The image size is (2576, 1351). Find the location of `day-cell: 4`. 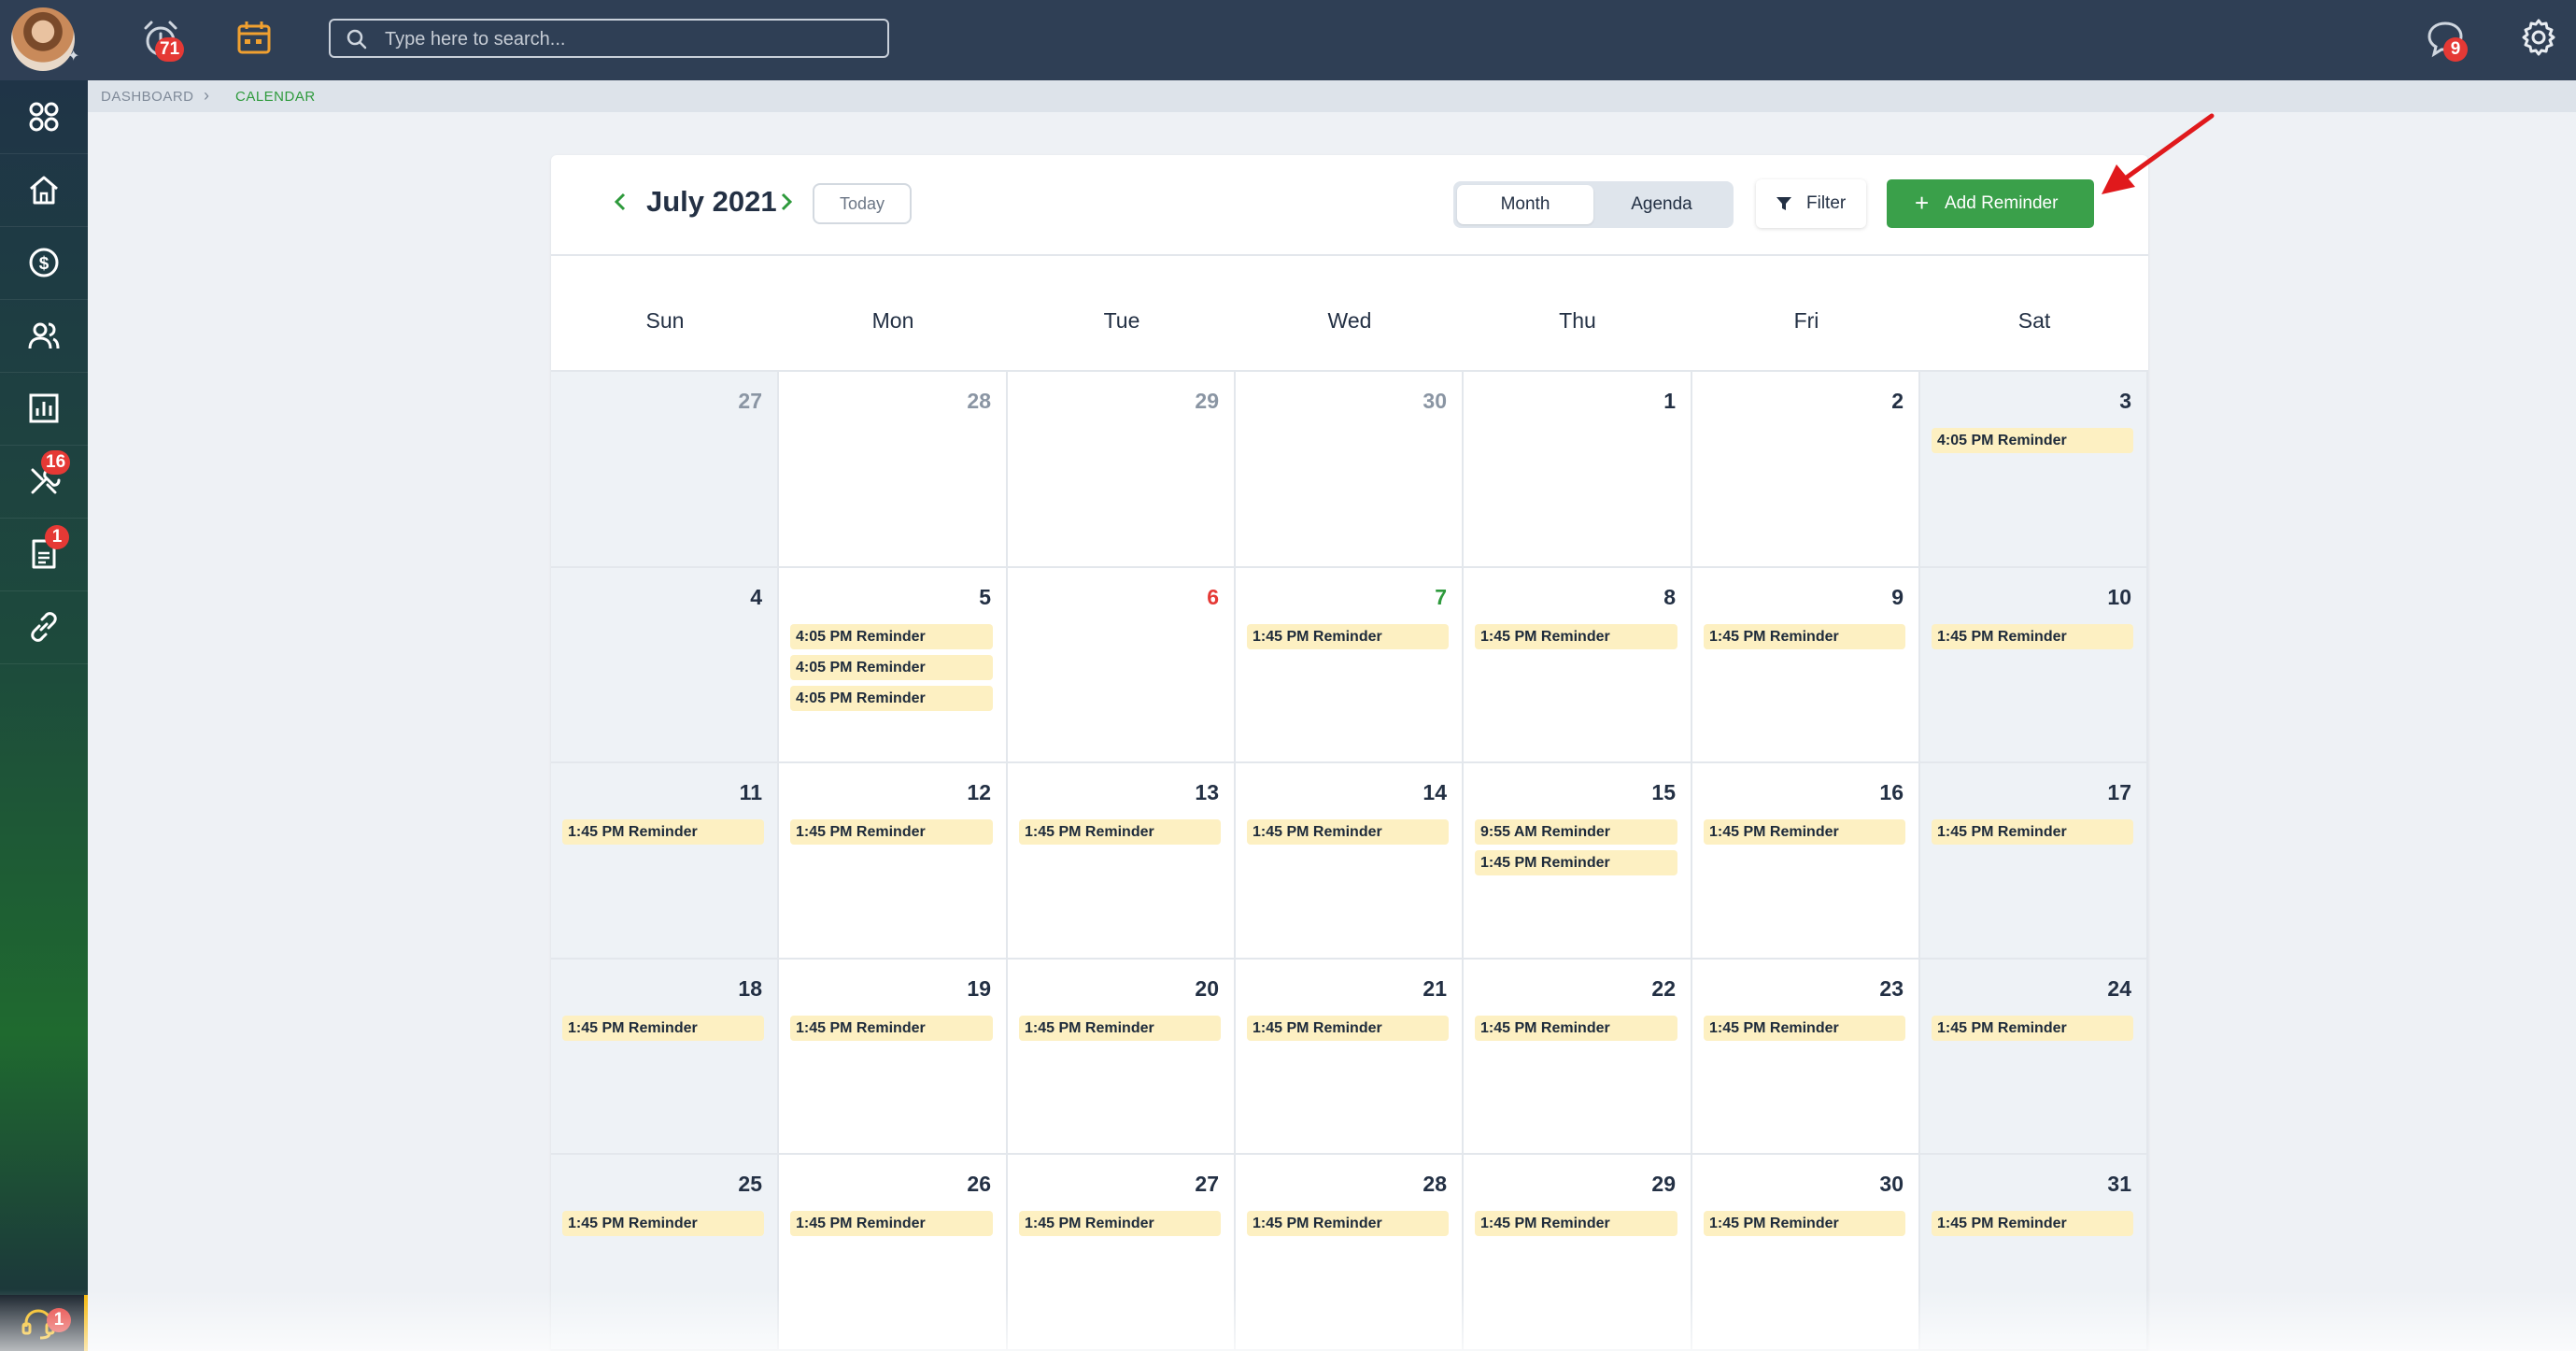

day-cell: 4 is located at coordinates (665, 665).